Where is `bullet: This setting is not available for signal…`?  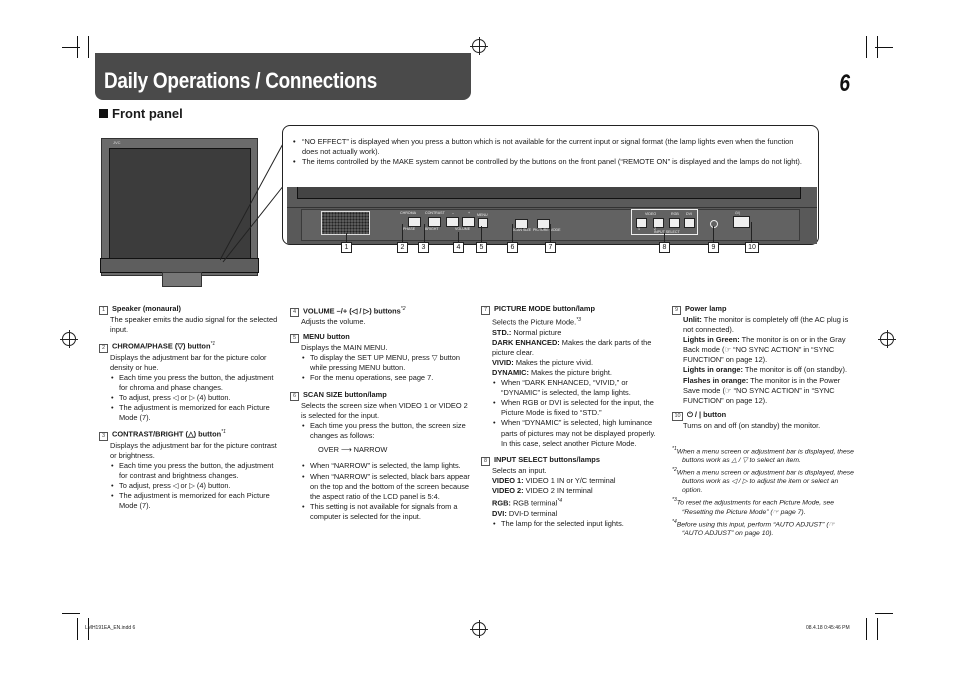 bullet: This setting is not available for signal… is located at coordinates (382, 512).